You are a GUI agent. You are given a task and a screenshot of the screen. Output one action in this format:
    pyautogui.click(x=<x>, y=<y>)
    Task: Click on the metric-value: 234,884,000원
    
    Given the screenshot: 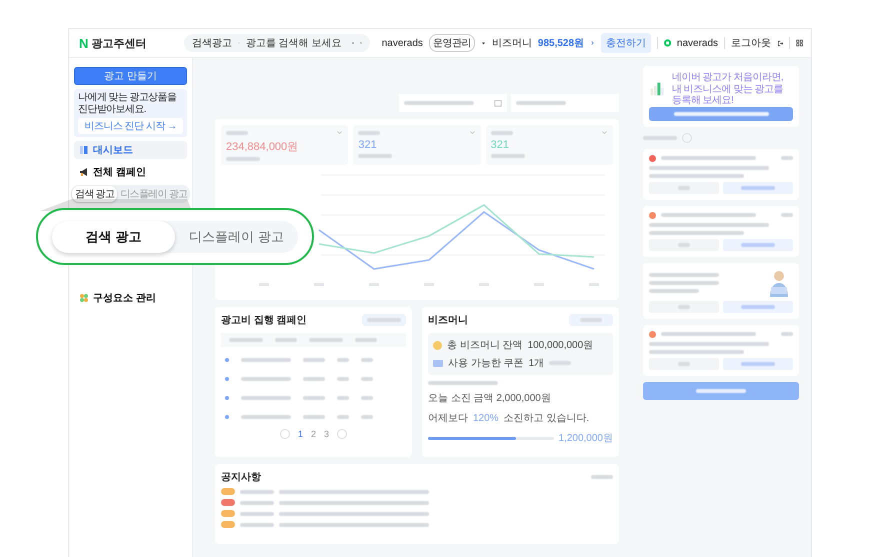 What is the action you would take?
    pyautogui.click(x=263, y=147)
    